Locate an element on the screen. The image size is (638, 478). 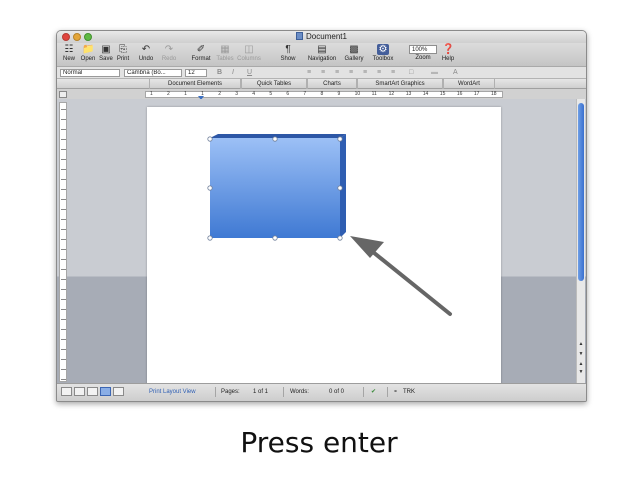
align-left-icon: ≡ is located at coordinates (309, 72).